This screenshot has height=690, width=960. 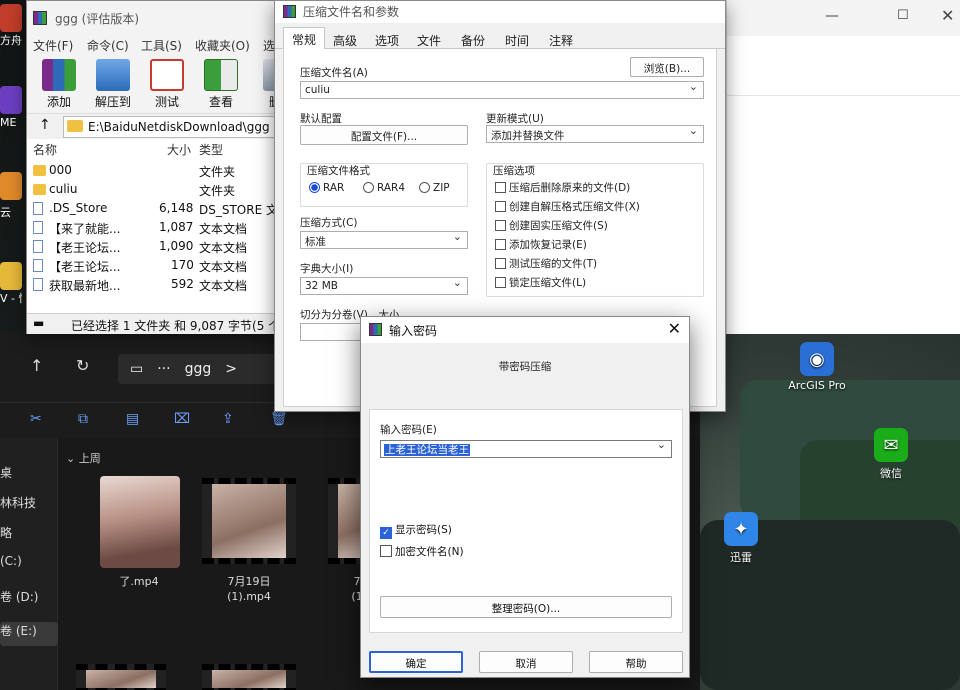 What do you see at coordinates (422, 551) in the screenshot?
I see `encrypt-names-checkbox: 加密文件名(N)` at bounding box center [422, 551].